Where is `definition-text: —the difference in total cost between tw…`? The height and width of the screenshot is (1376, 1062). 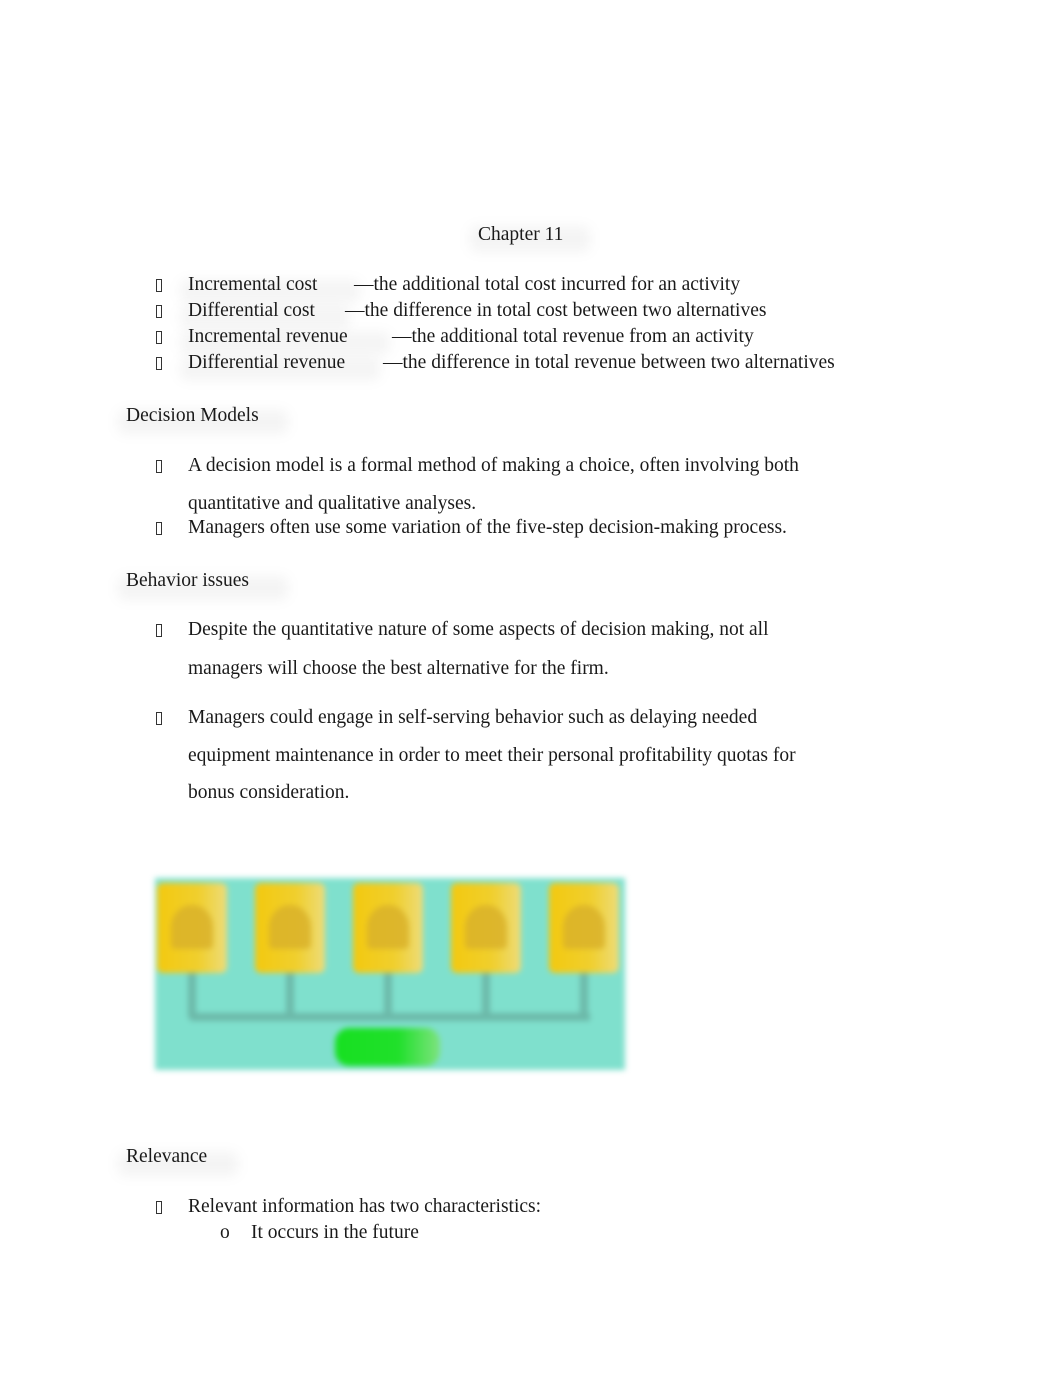
definition-text: —the difference in total cost between tw… is located at coordinates (556, 310).